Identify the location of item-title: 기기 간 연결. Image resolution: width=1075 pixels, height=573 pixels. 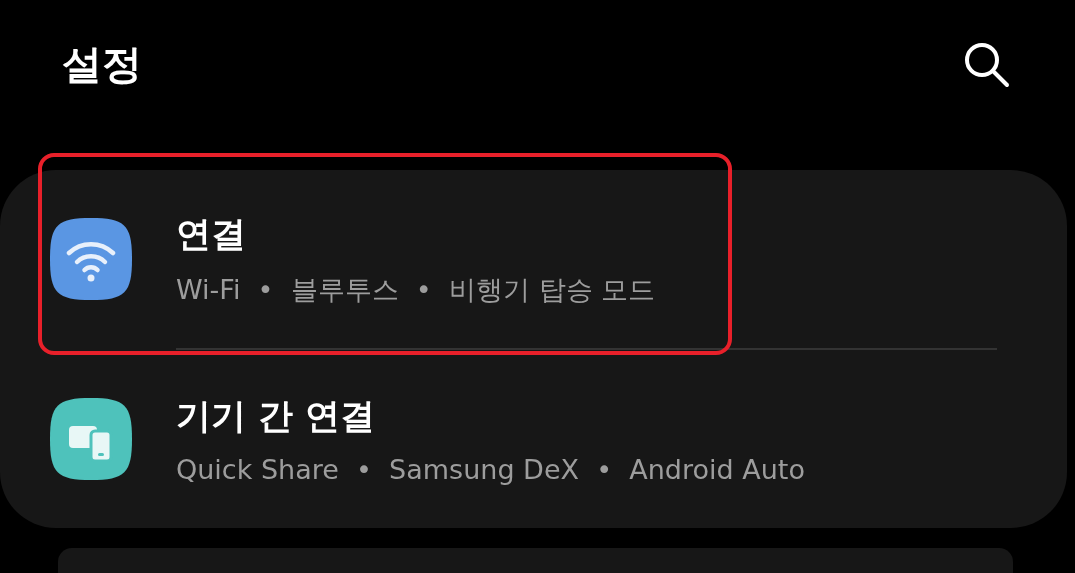
(276, 416).